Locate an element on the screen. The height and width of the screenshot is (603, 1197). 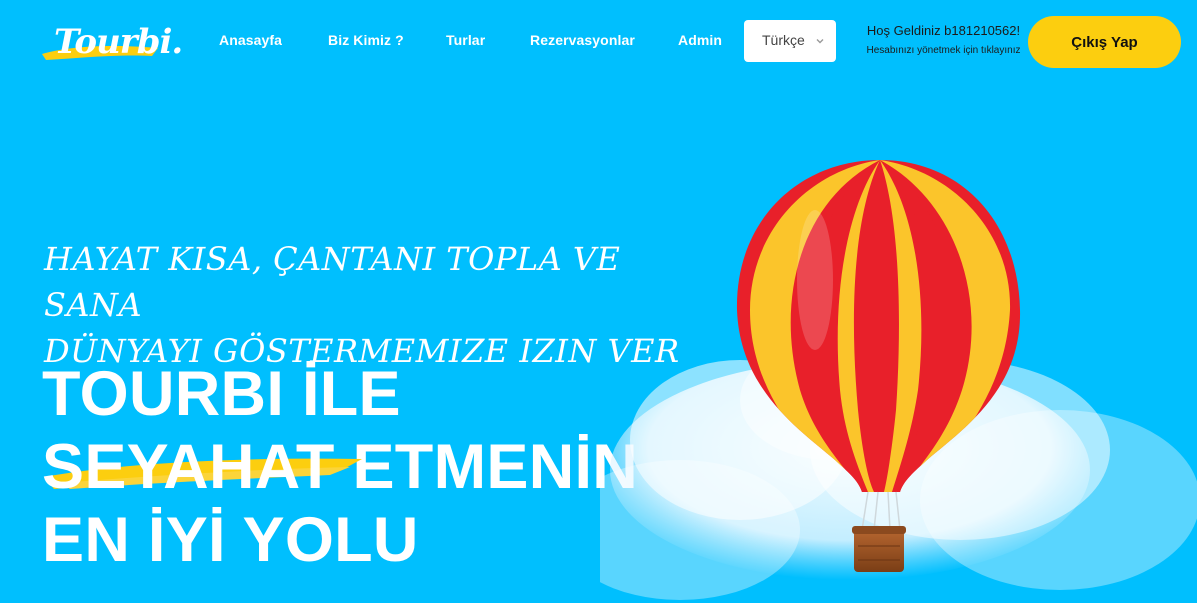
headline-highlight-text: SEYAHAT is located at coordinates (188, 467).